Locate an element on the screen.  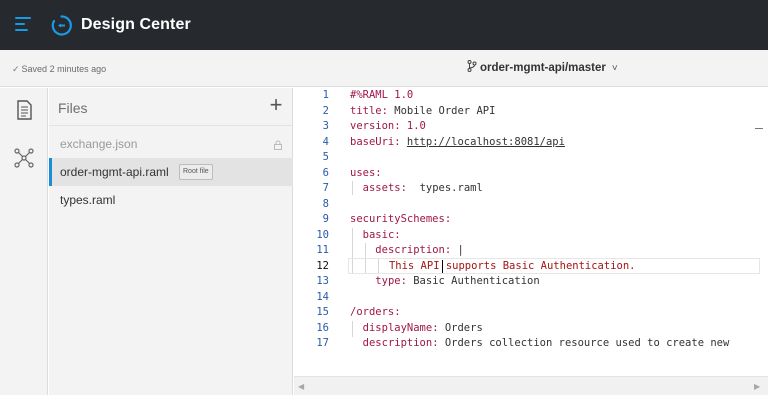
file-icon is located at coordinates (24, 110).